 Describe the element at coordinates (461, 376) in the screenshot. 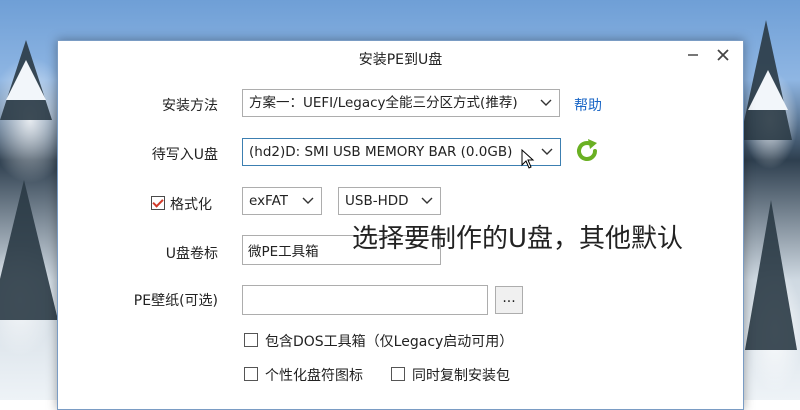

I see `copy-installer-label: 同时复制安装包` at that location.